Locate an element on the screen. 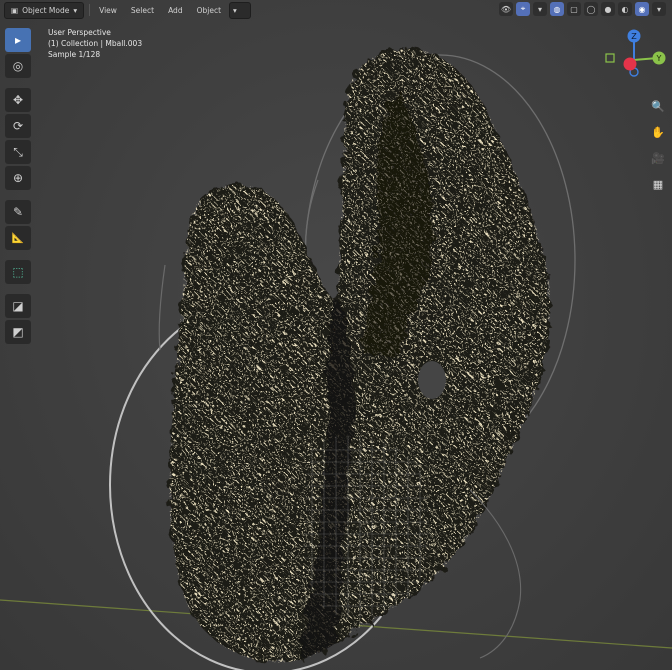 The height and width of the screenshot is (670, 672). visibility-icon: 👁 is located at coordinates (506, 9).